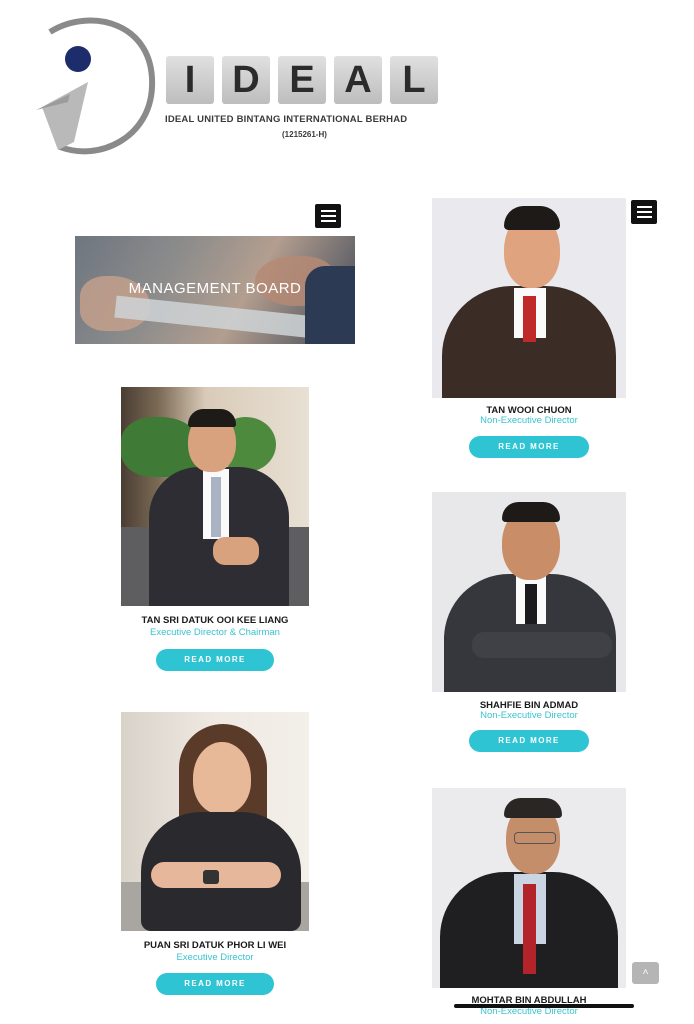 The width and height of the screenshot is (694, 1024). I want to click on logo-letter-l: L, so click(414, 80).